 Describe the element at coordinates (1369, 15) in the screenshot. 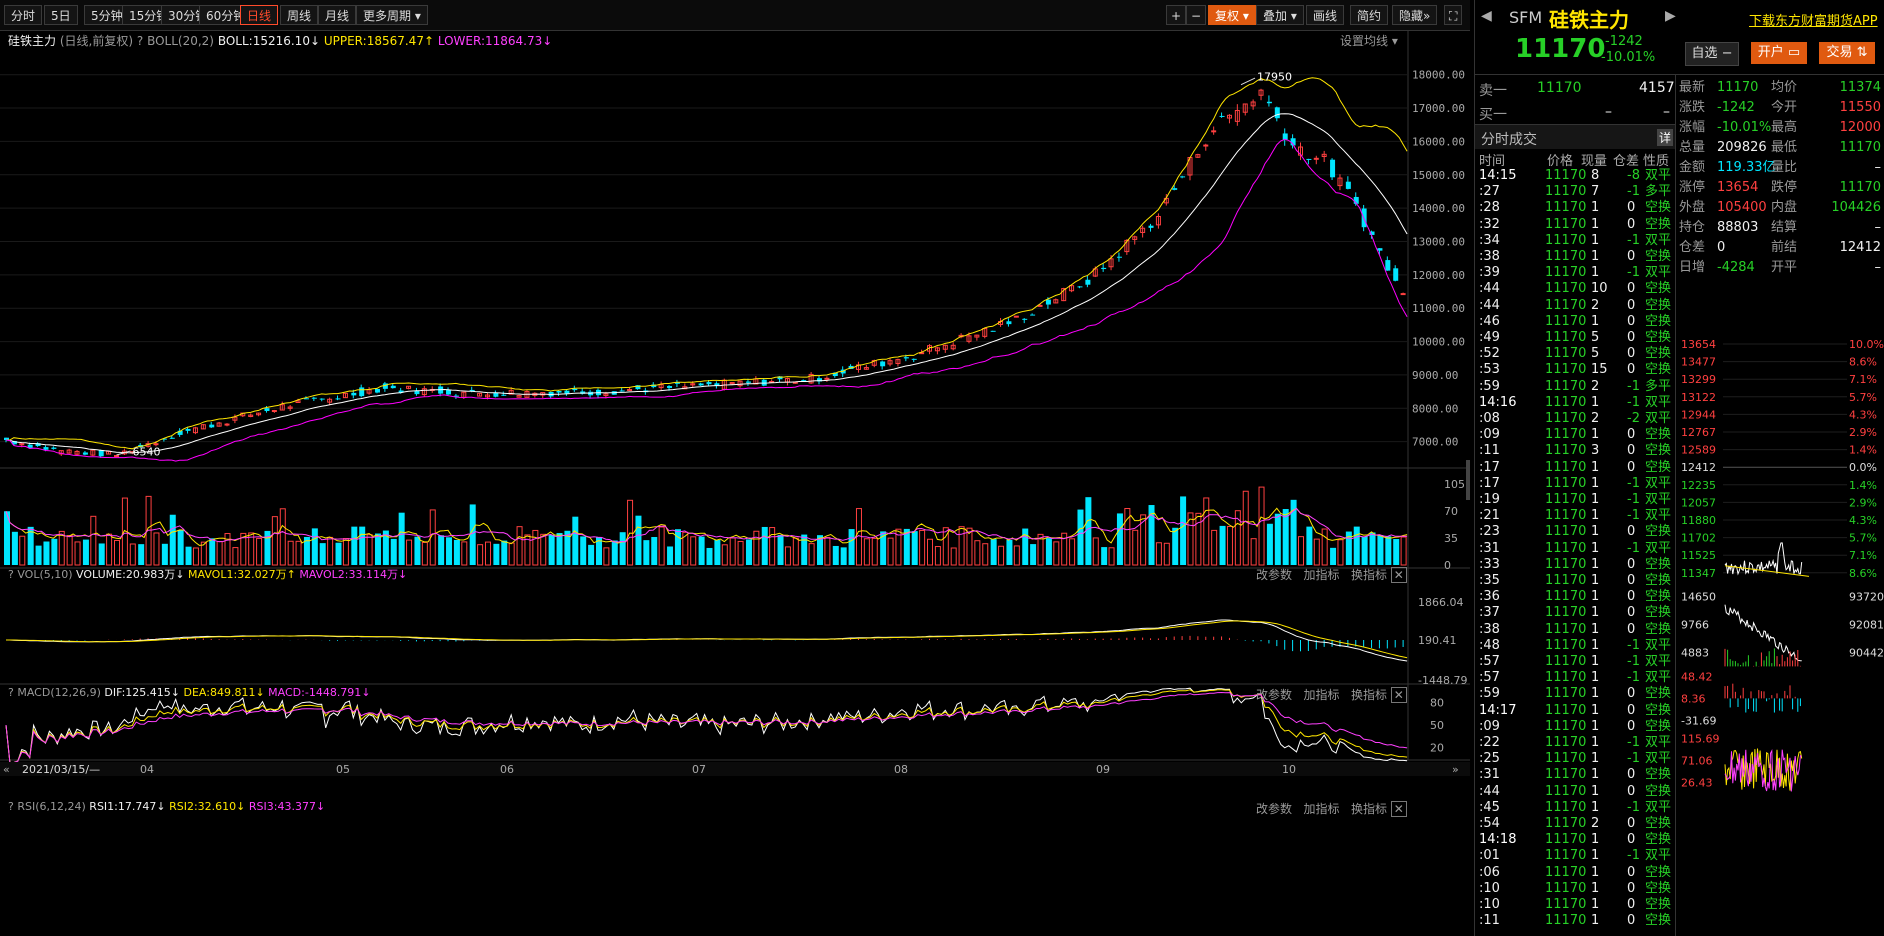

I see `simple-mode-button: 简约` at that location.